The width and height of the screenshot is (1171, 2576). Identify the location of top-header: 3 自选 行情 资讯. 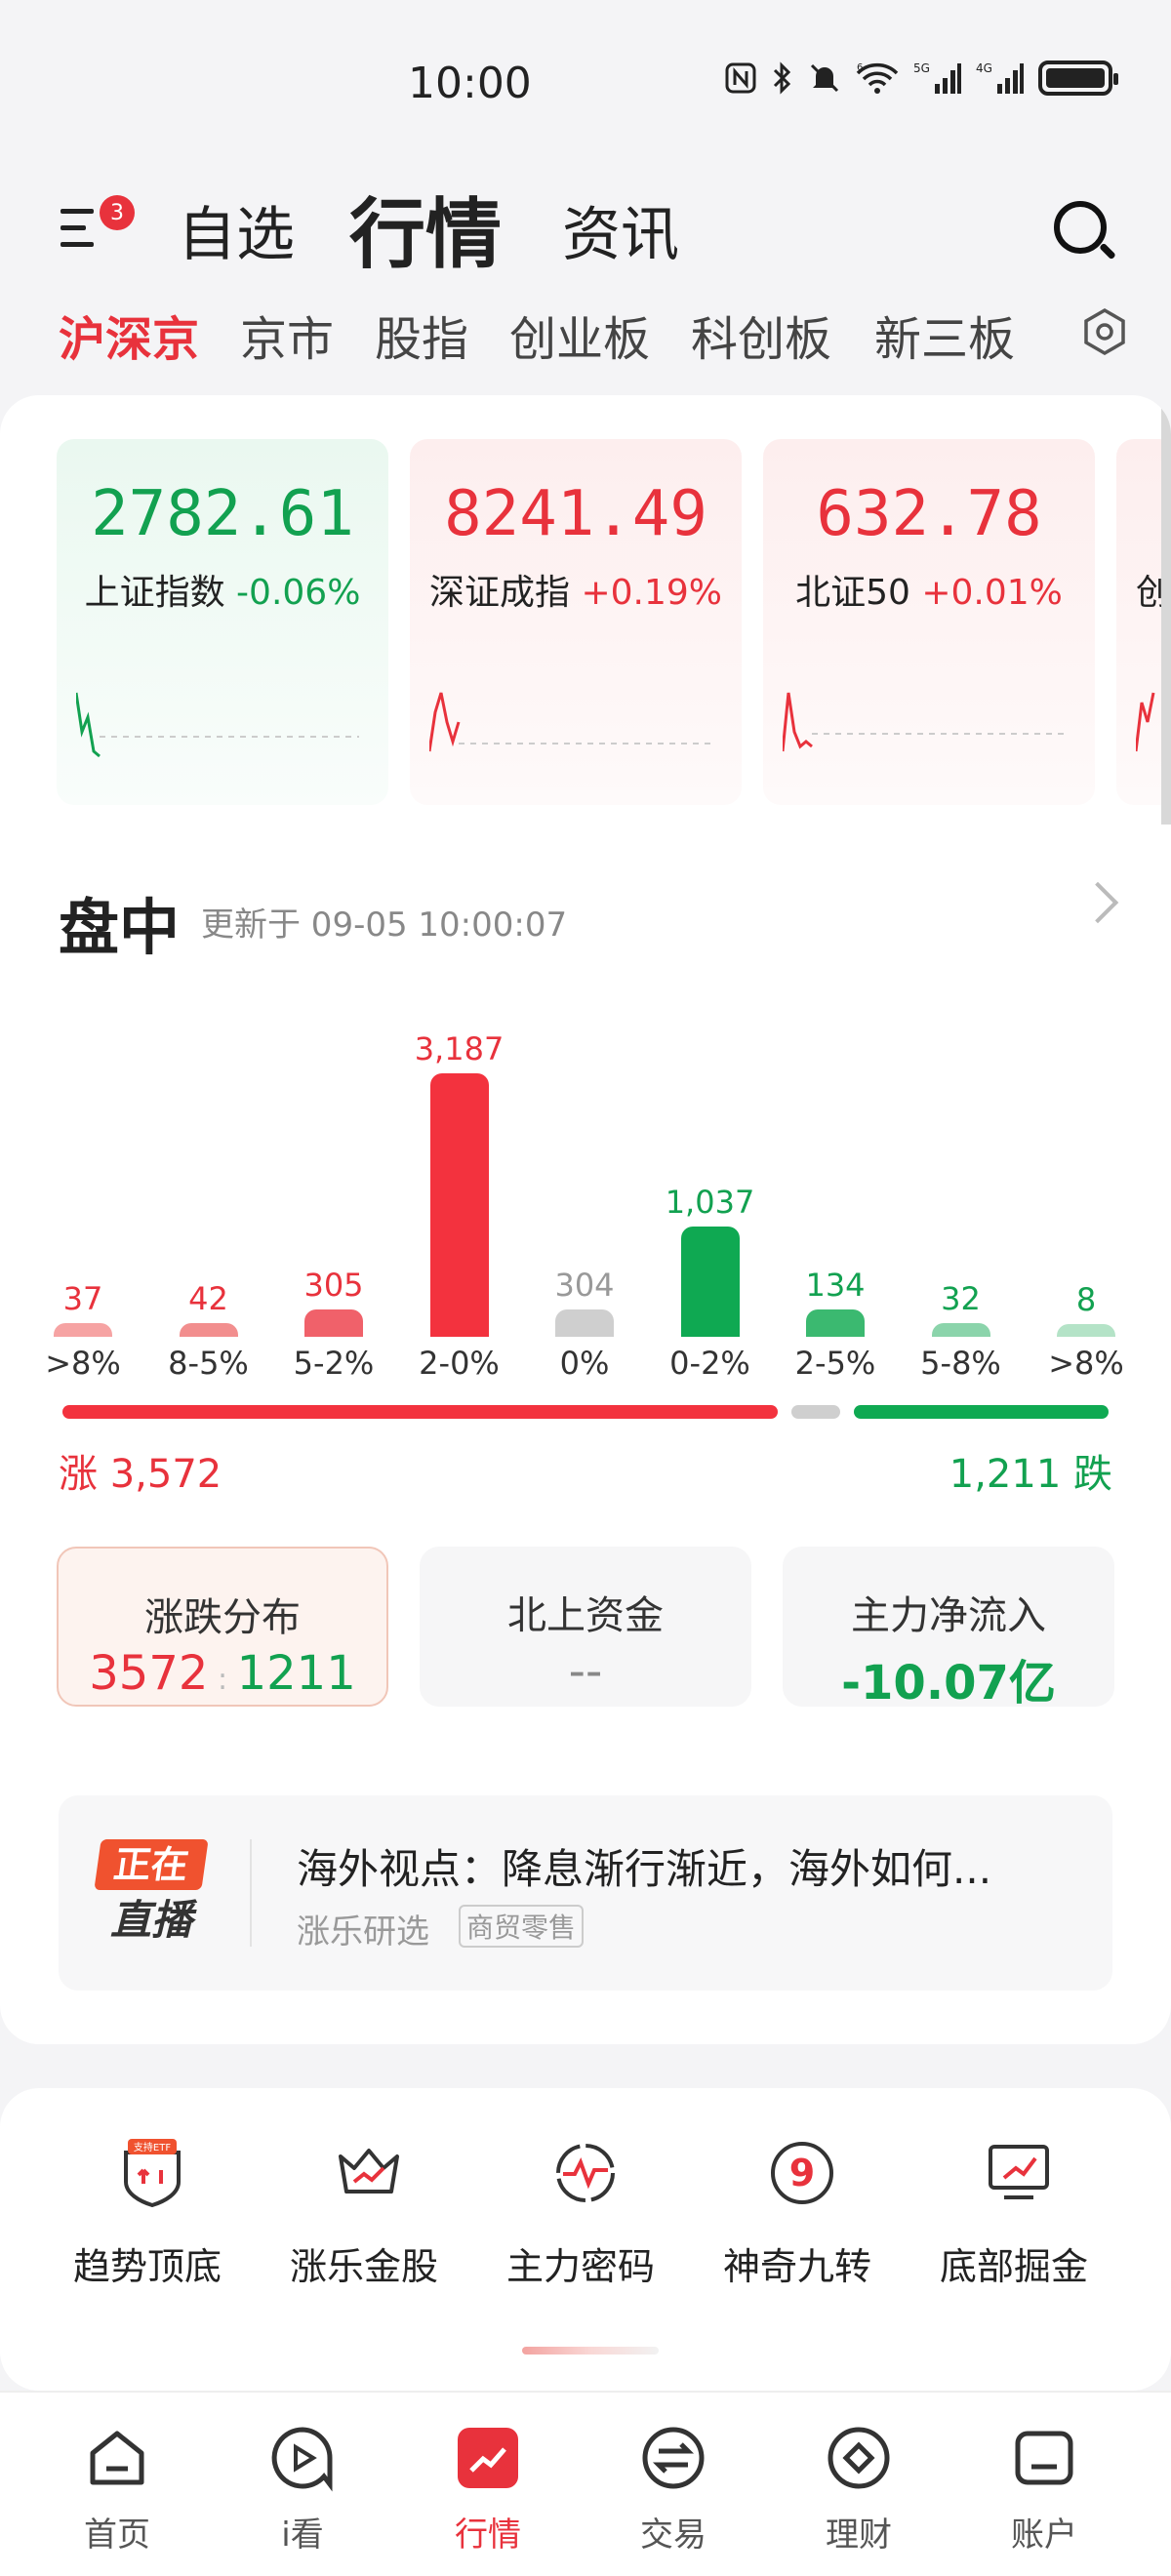
(585, 224).